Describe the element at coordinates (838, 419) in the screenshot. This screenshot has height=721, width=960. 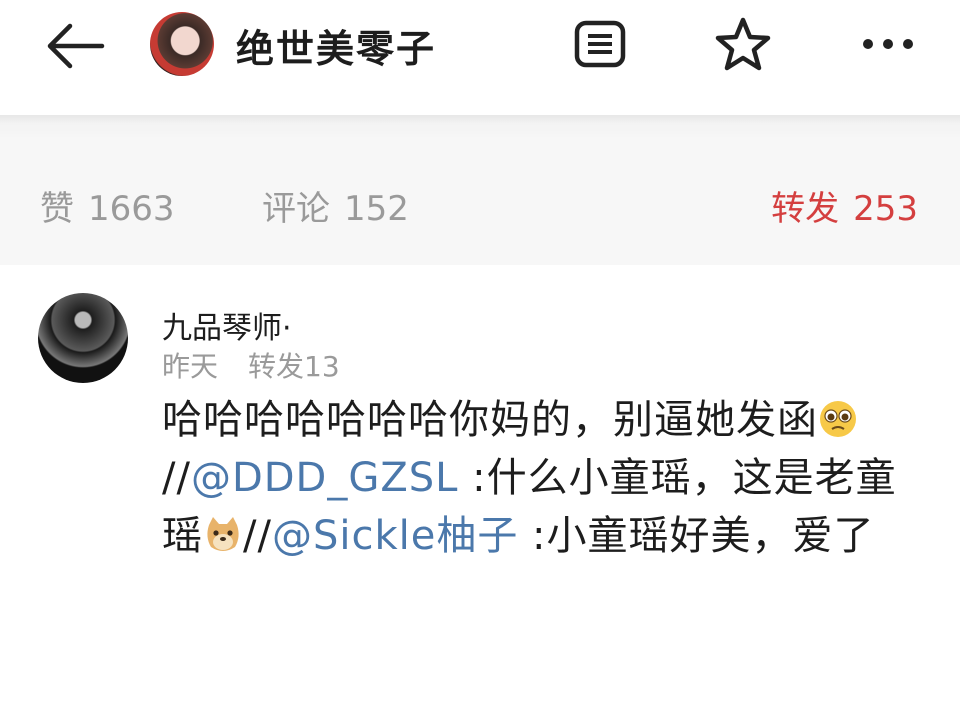
I see `pleading-face-emoji-icon` at that location.